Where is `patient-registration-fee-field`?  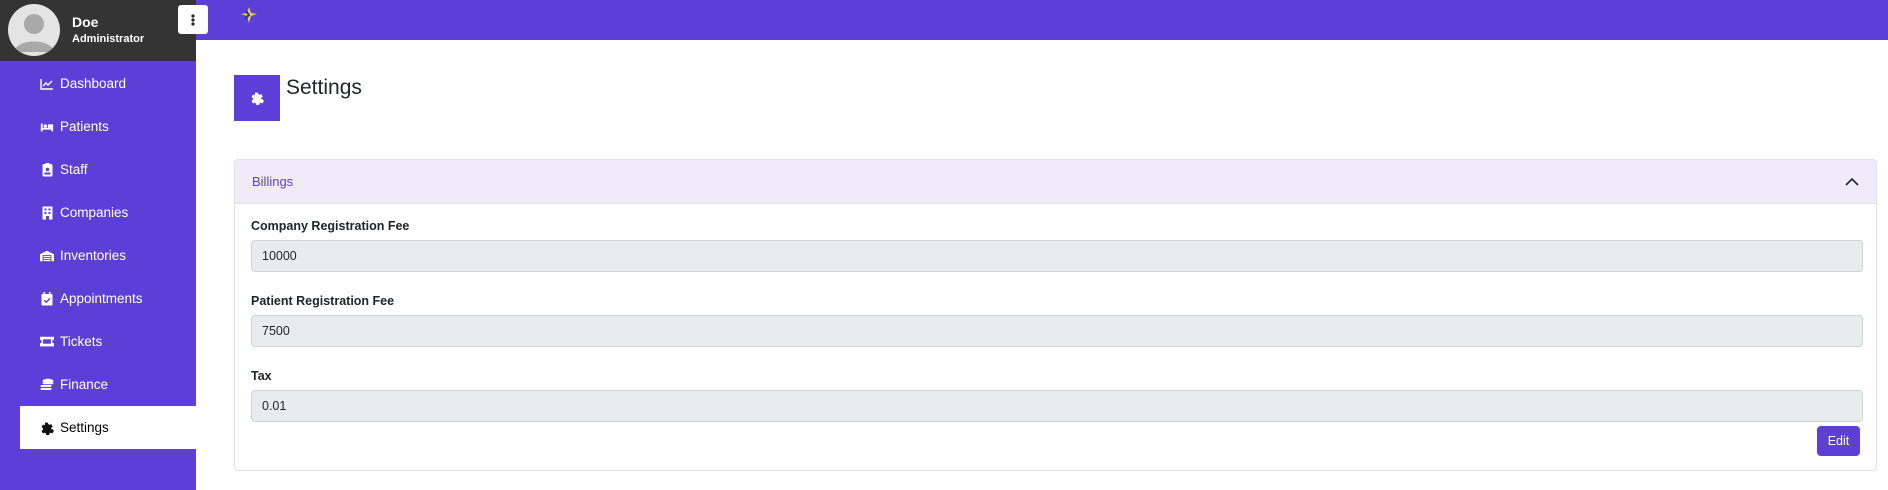 patient-registration-fee-field is located at coordinates (1057, 331).